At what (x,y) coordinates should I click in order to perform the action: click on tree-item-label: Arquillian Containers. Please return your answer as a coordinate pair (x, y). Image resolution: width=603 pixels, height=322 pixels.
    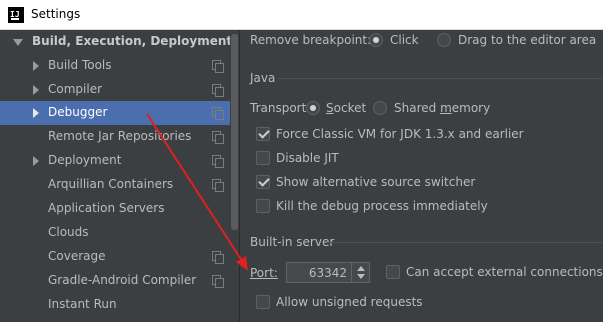
    Looking at the image, I should click on (111, 184).